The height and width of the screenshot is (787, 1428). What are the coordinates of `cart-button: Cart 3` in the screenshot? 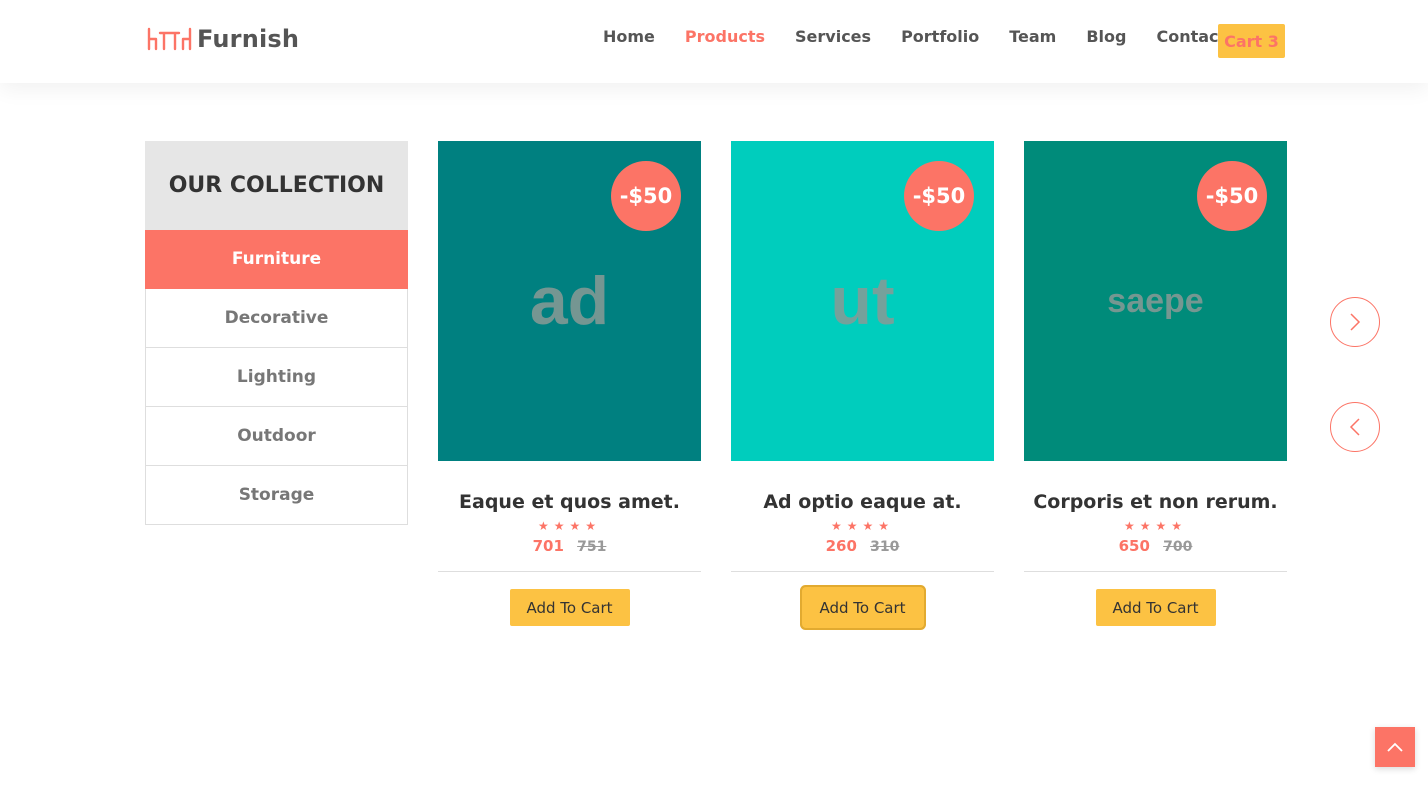 It's located at (1251, 41).